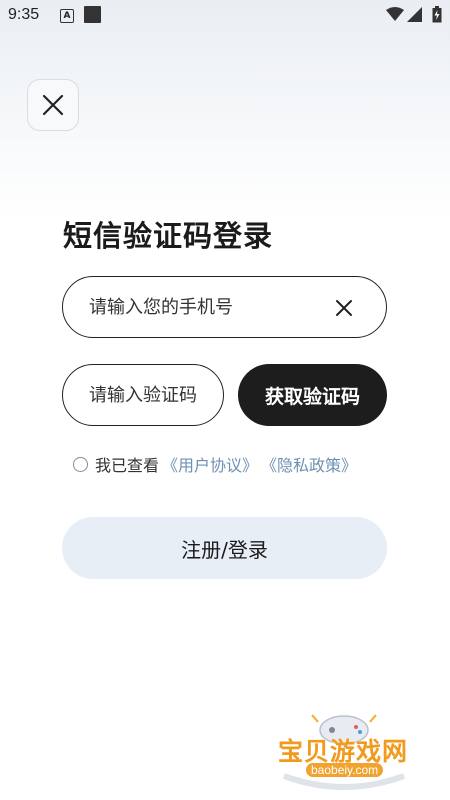  I want to click on get-code-button: 获取验证码, so click(312, 395).